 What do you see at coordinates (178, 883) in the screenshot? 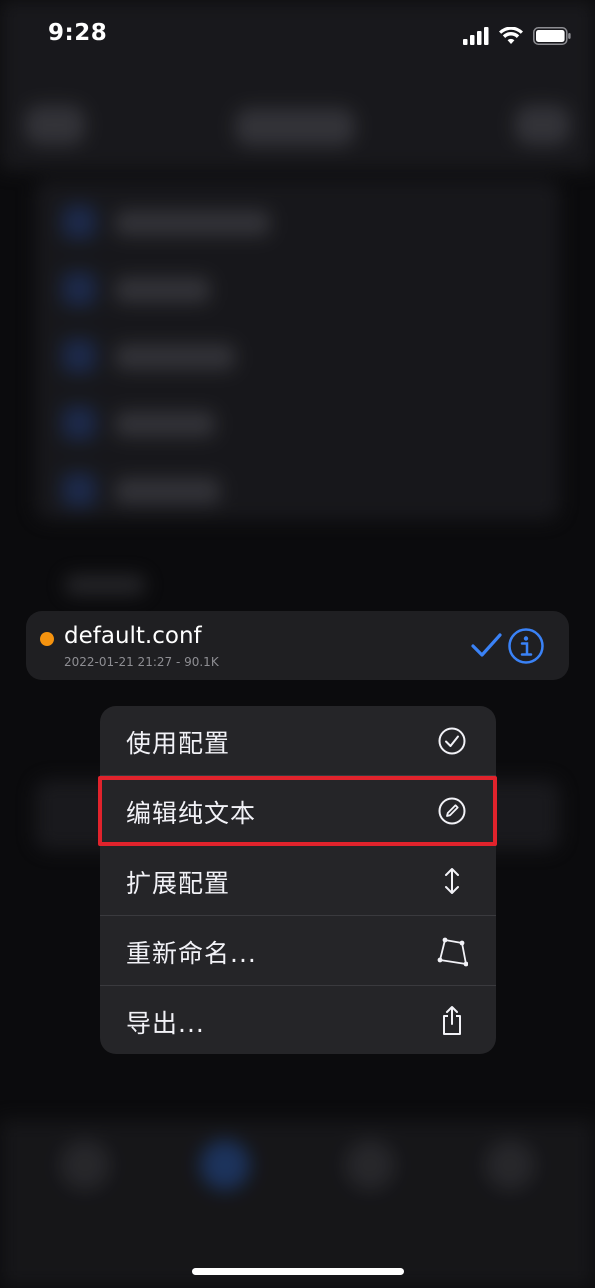
I see `menu-item-label: 扩展配置` at bounding box center [178, 883].